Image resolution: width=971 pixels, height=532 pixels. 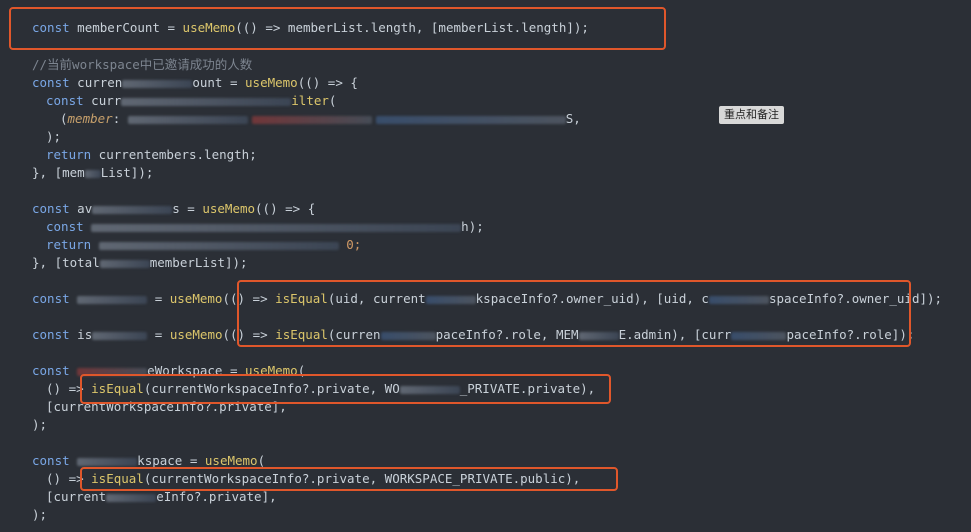 I want to click on code-line-return-remain: return 0;, so click(x=204, y=244).